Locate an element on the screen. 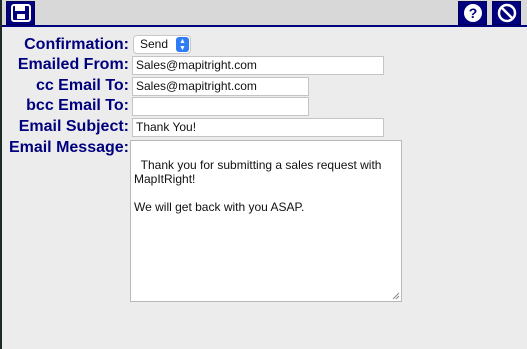  emailed-from-field: Sales@mapitright.com is located at coordinates (258, 65).